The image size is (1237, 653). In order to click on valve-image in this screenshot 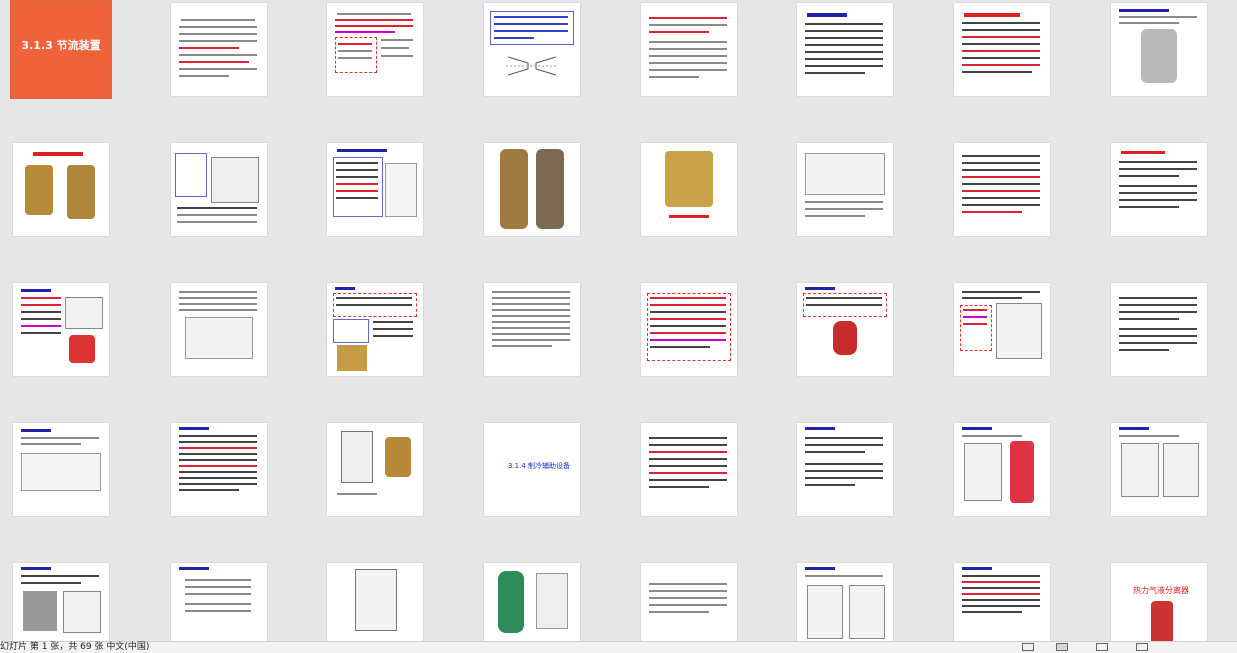, I will do `click(1159, 56)`.